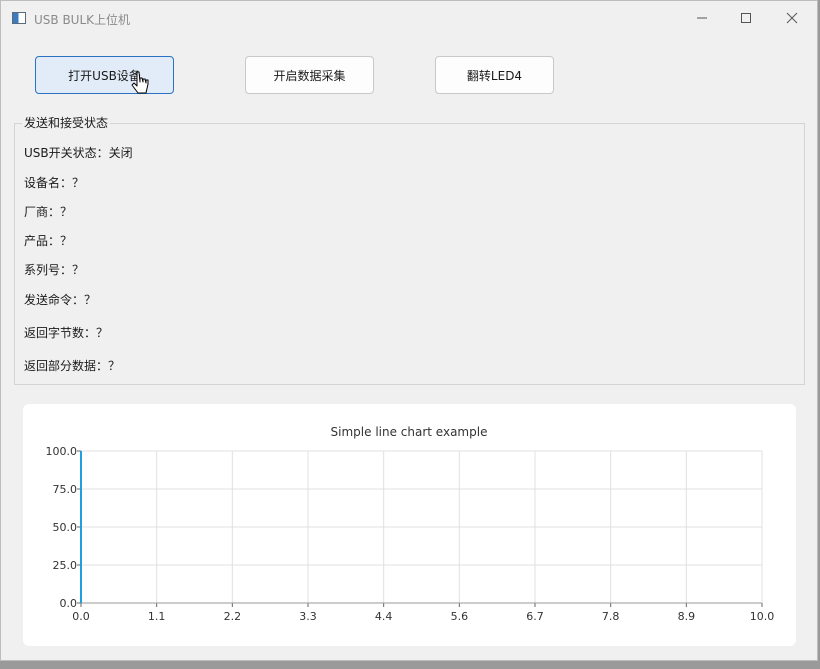 The width and height of the screenshot is (820, 669). What do you see at coordinates (19, 18) in the screenshot?
I see `app-icon` at bounding box center [19, 18].